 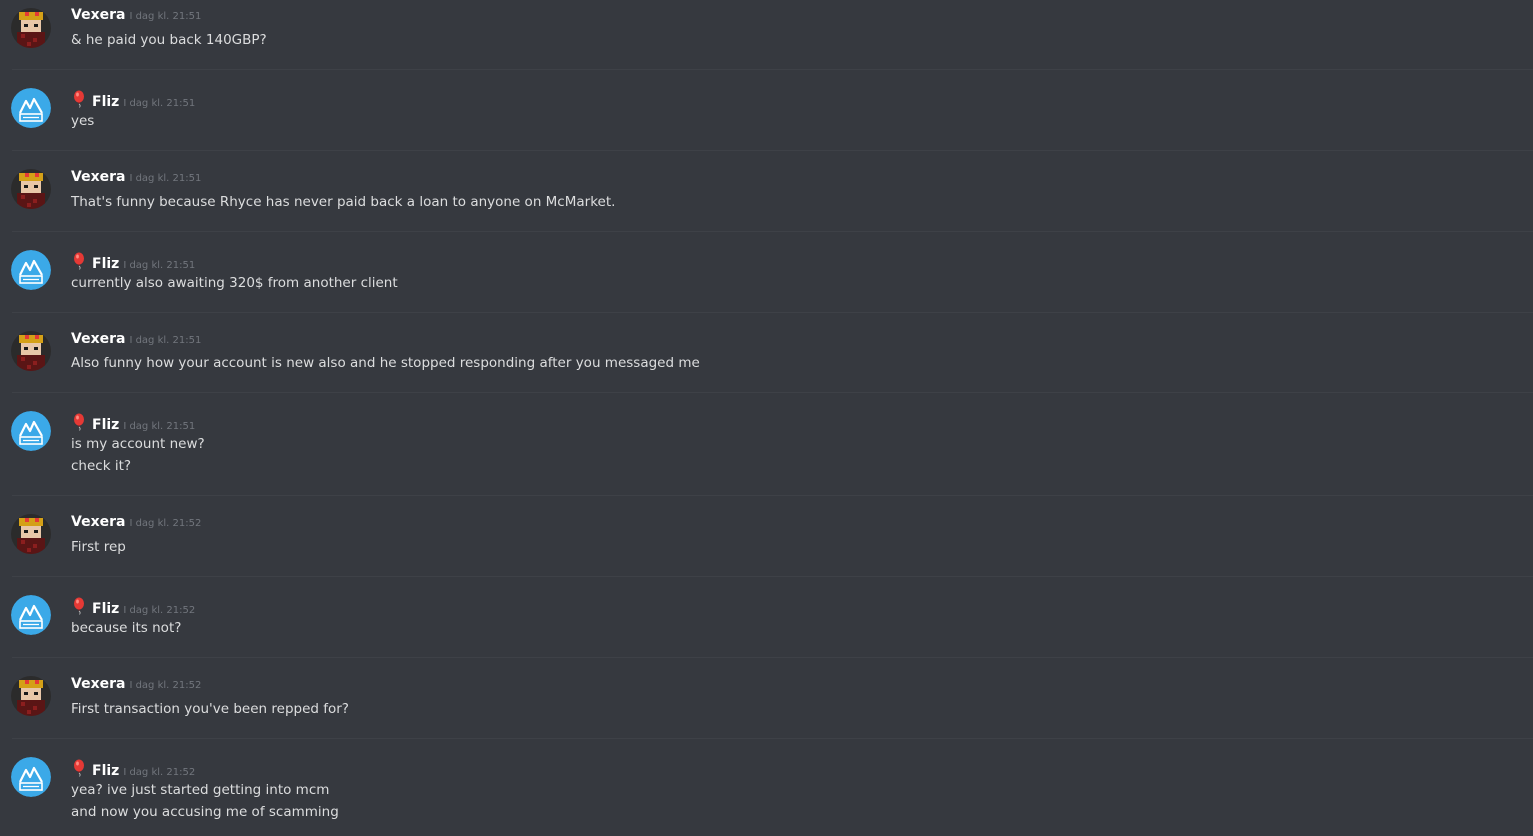 What do you see at coordinates (766, 110) in the screenshot?
I see `message-group: Fliz I dag kl. 21:51 yes` at bounding box center [766, 110].